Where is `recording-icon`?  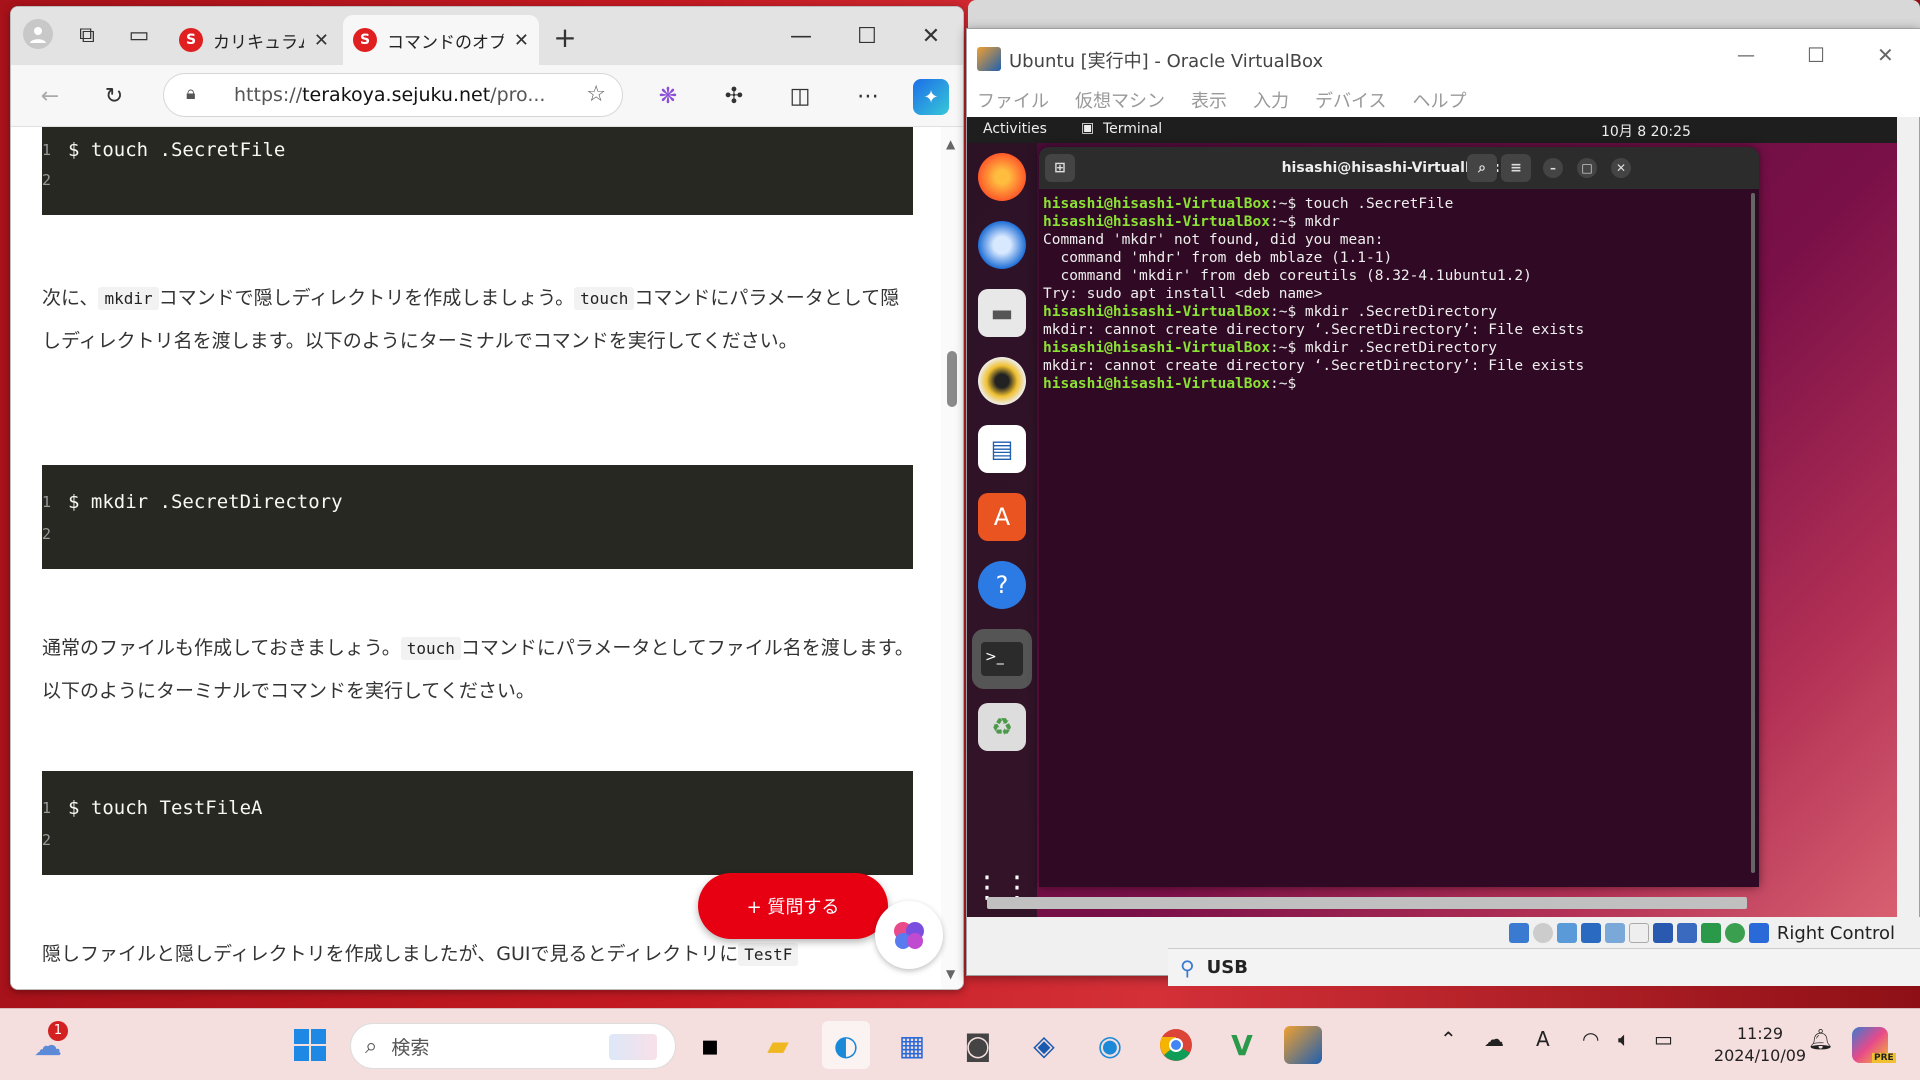 recording-icon is located at coordinates (1686, 933).